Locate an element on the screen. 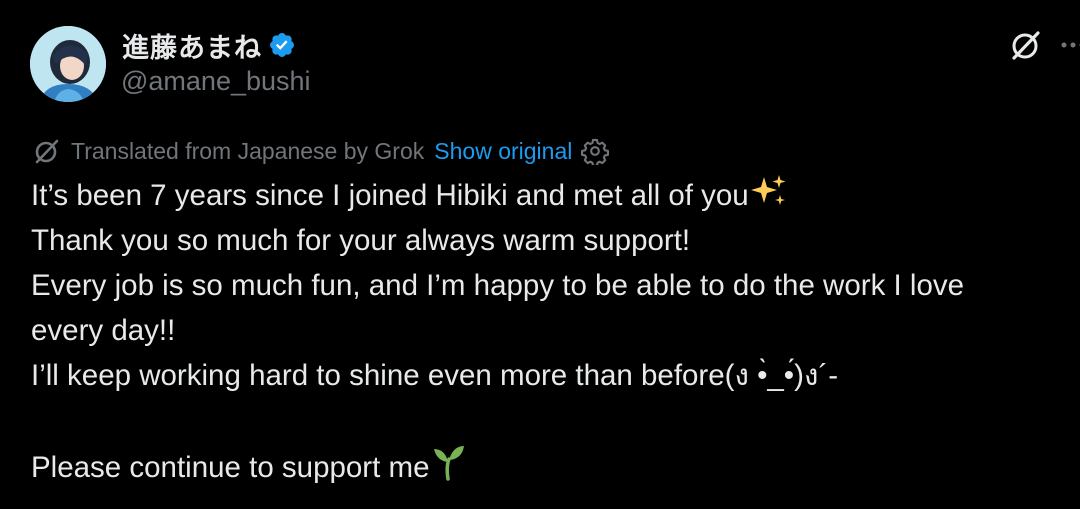  tweet-line: every day!! is located at coordinates (103, 330).